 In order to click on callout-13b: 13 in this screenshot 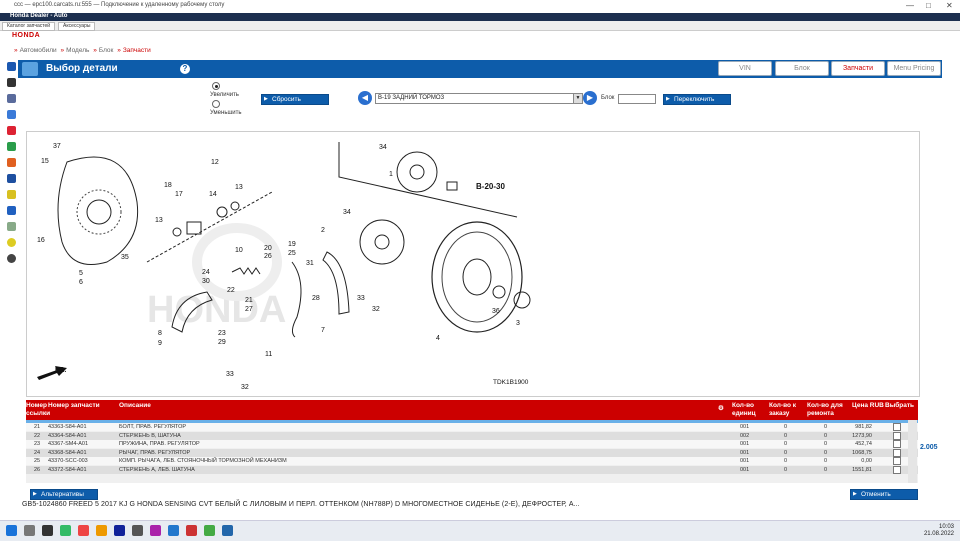, I will do `click(159, 220)`.